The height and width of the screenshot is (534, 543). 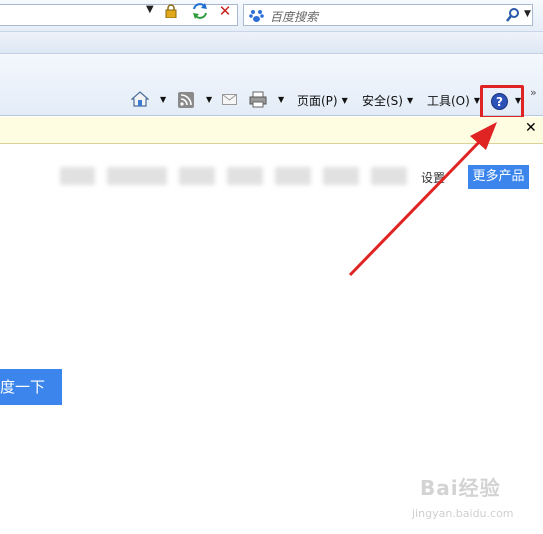 What do you see at coordinates (317, 100) in the screenshot?
I see `page-menu-label: 页面(P)` at bounding box center [317, 100].